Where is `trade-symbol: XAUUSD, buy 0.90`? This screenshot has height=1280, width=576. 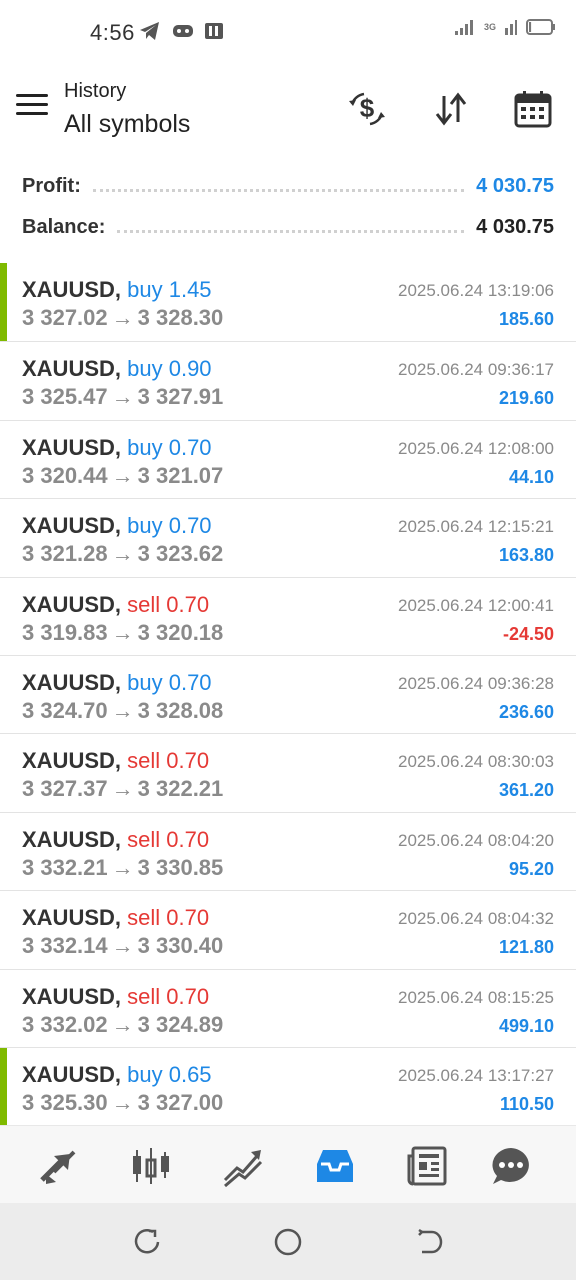 trade-symbol: XAUUSD, buy 0.90 is located at coordinates (117, 369).